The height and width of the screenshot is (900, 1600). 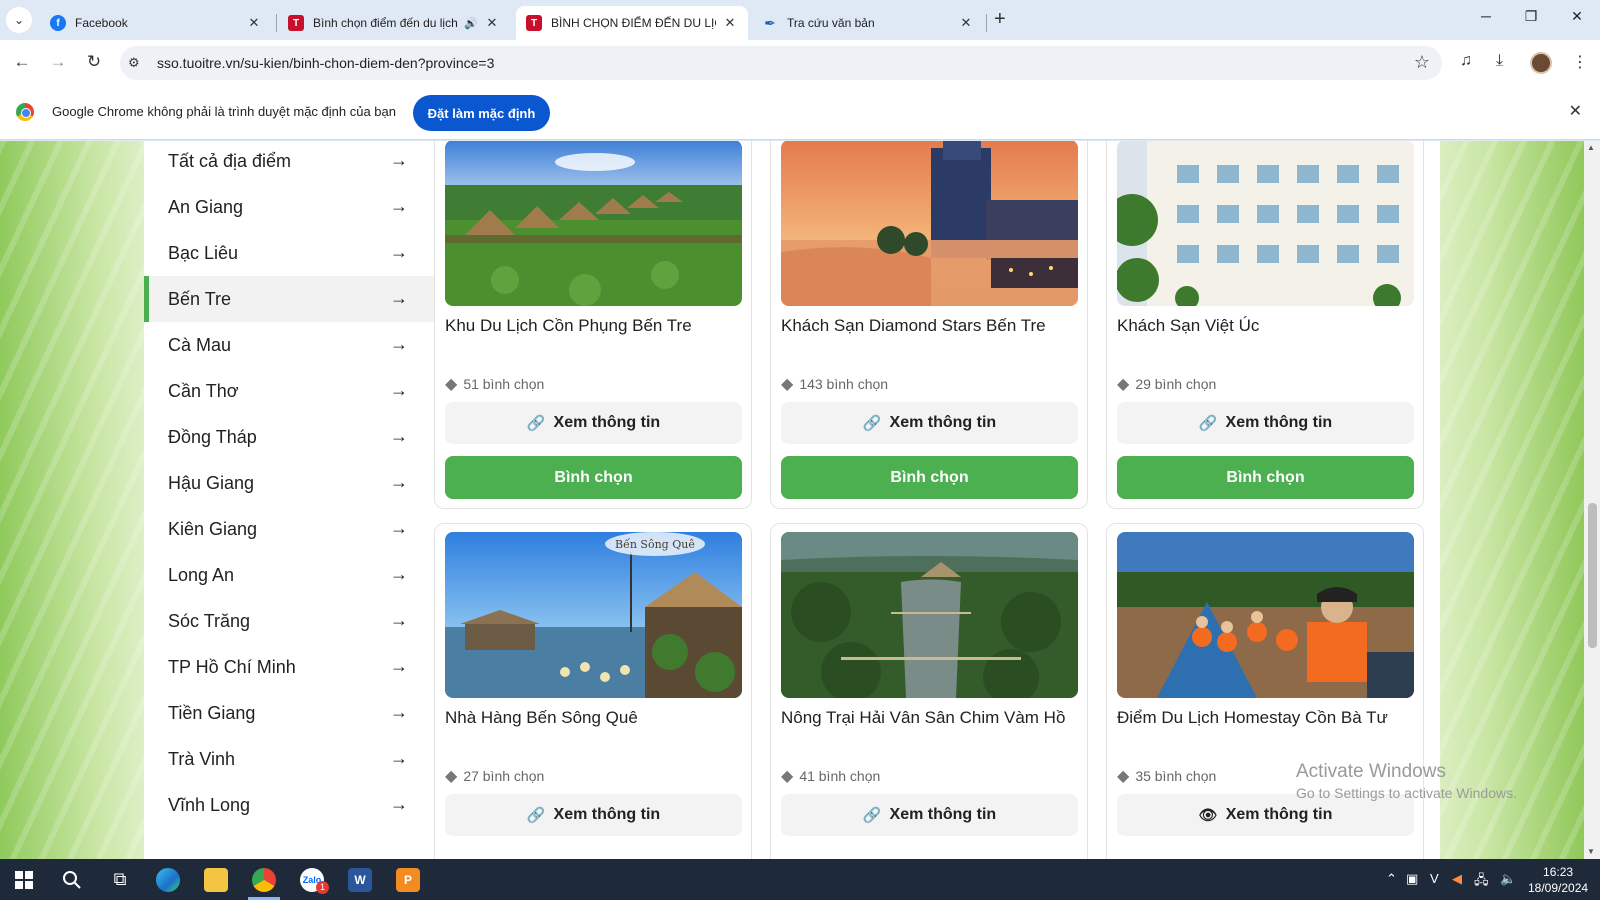 What do you see at coordinates (289, 345) in the screenshot?
I see `sidebar-item-ca-mau: Cà Mau →` at bounding box center [289, 345].